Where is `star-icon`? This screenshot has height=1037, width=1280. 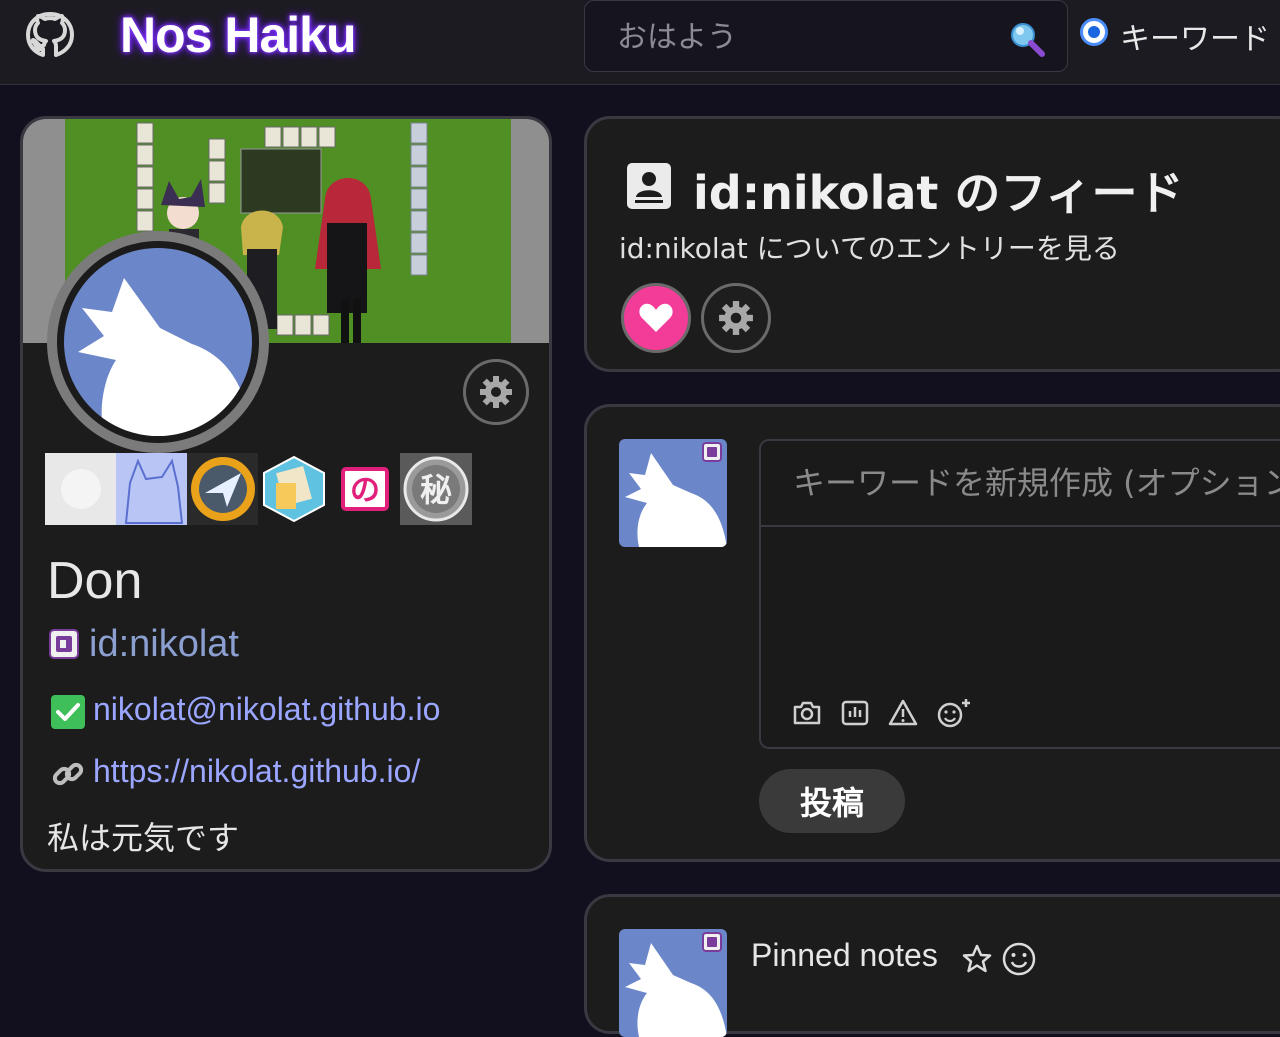 star-icon is located at coordinates (977, 959).